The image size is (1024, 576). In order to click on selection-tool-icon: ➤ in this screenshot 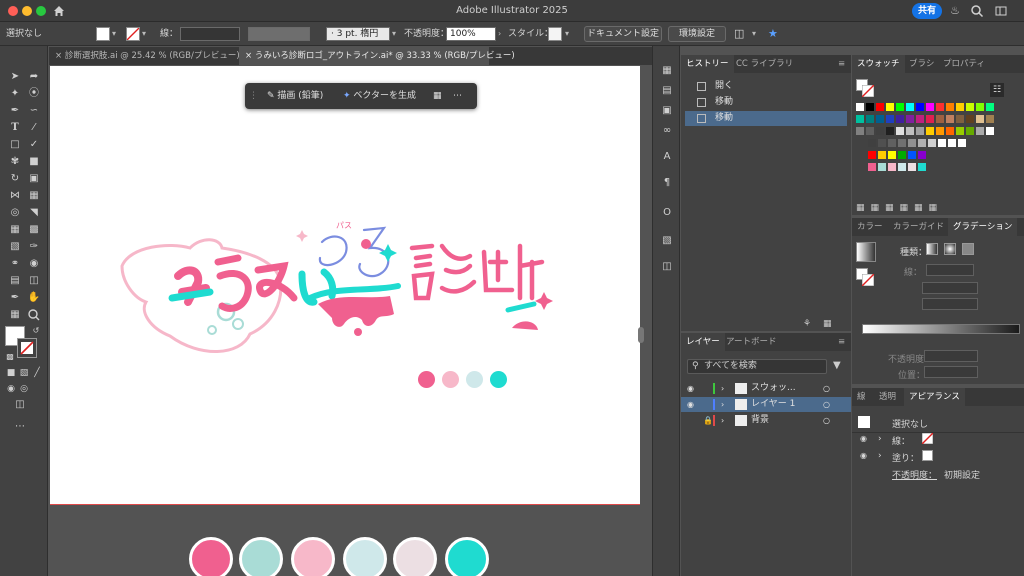, I will do `click(15, 77)`.